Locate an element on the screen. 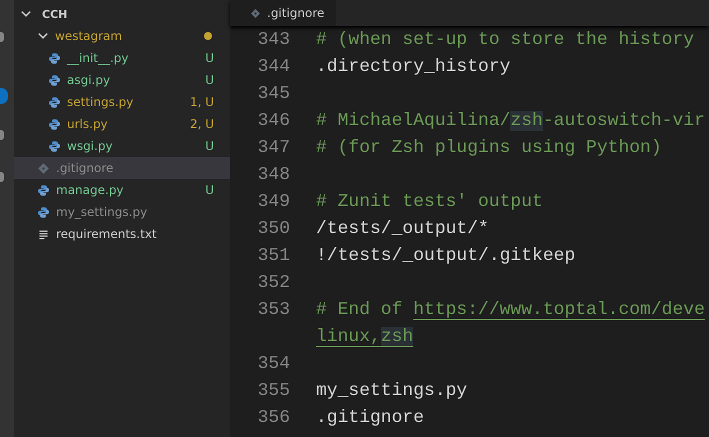 This screenshot has height=437, width=709. git-status: 2, U is located at coordinates (202, 124).